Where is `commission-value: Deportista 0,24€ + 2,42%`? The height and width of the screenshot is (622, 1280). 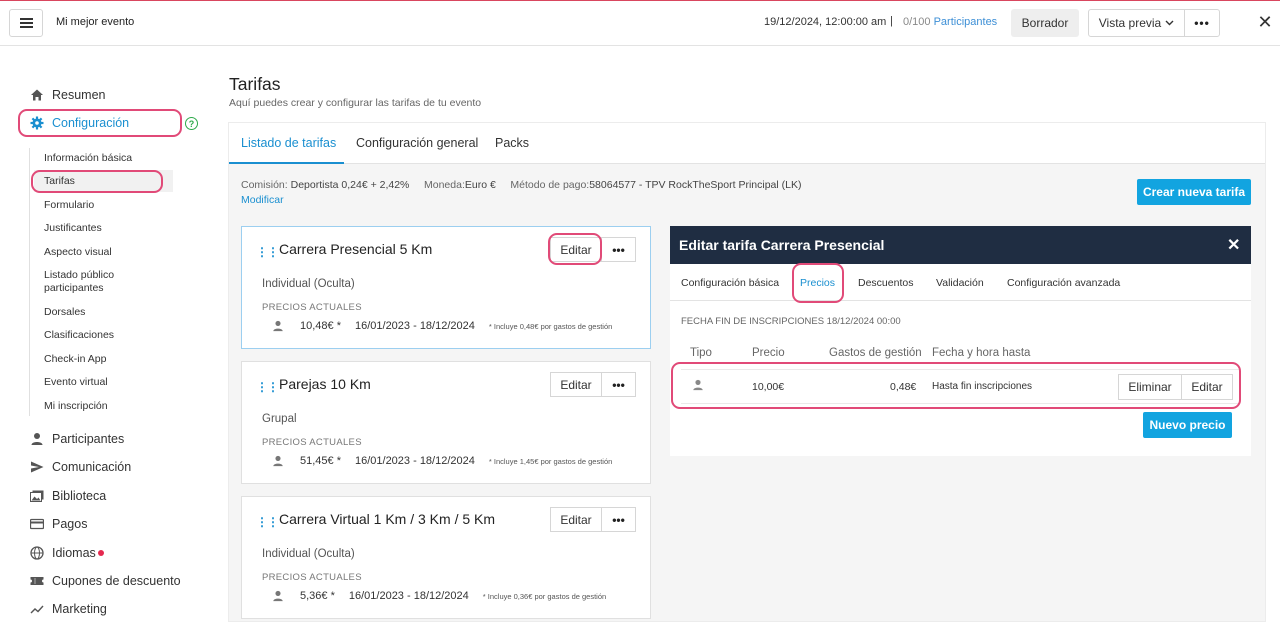
commission-value: Deportista 0,24€ + 2,42% is located at coordinates (350, 185).